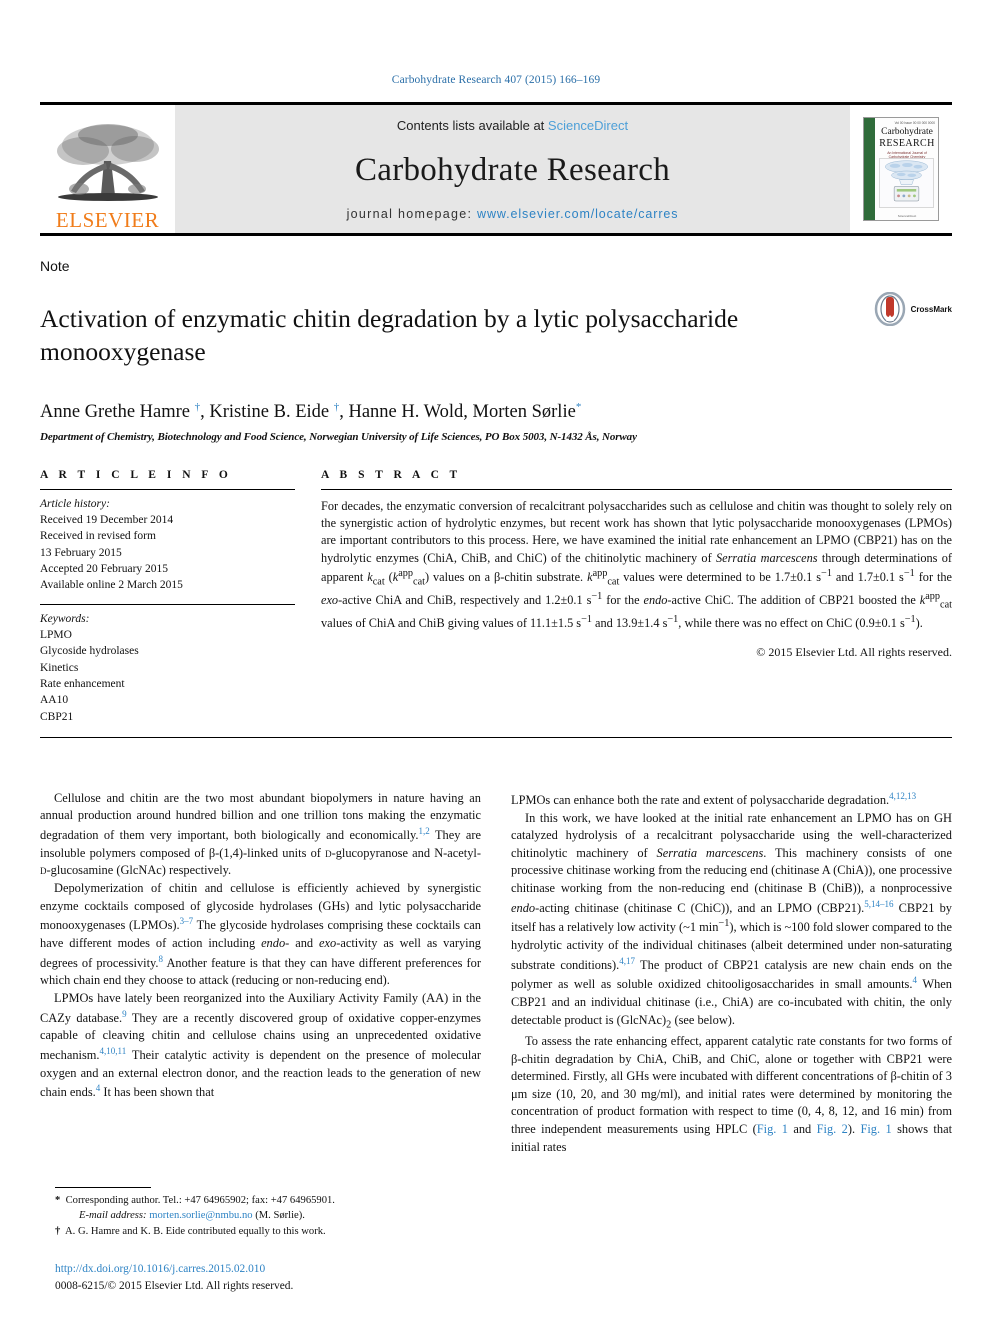  Describe the element at coordinates (107, 162) in the screenshot. I see `elsevier-tree-icon` at that location.